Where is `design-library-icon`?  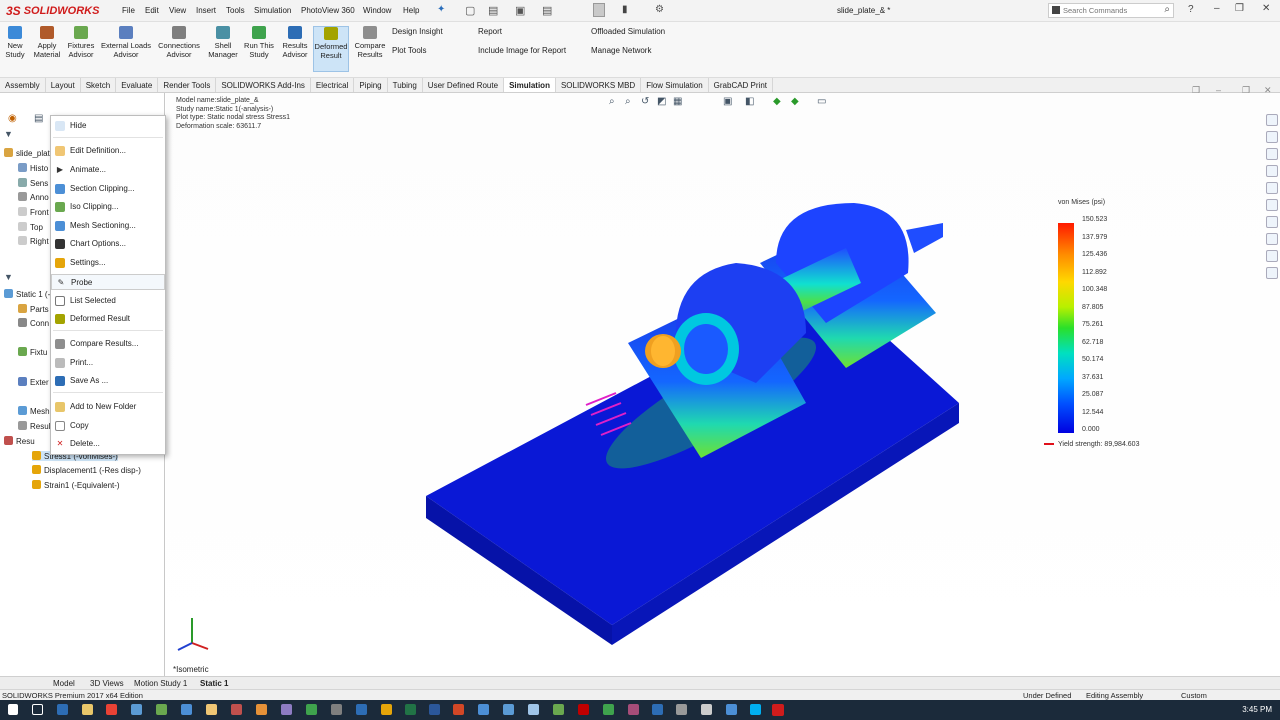 design-library-icon is located at coordinates (1272, 154).